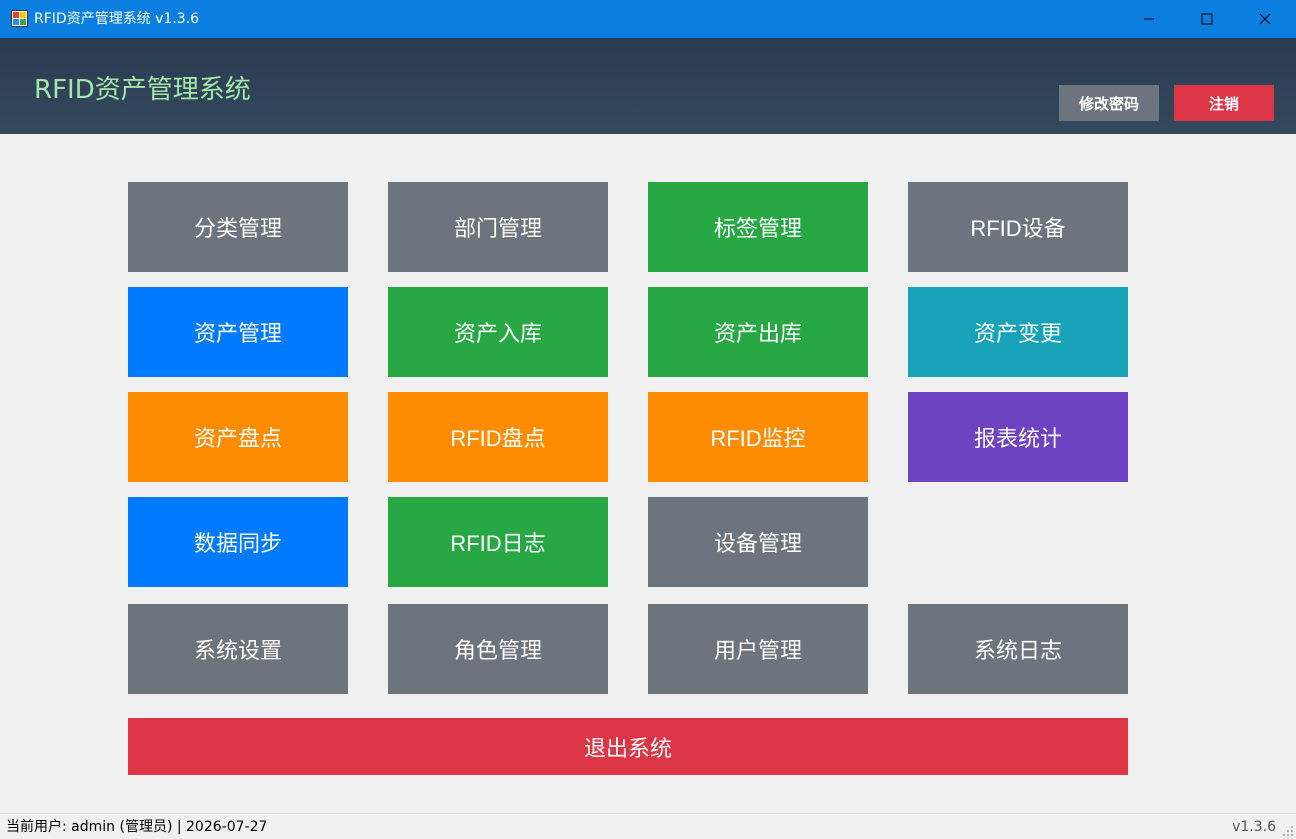 The height and width of the screenshot is (839, 1296). I want to click on close-icon, so click(1265, 19).